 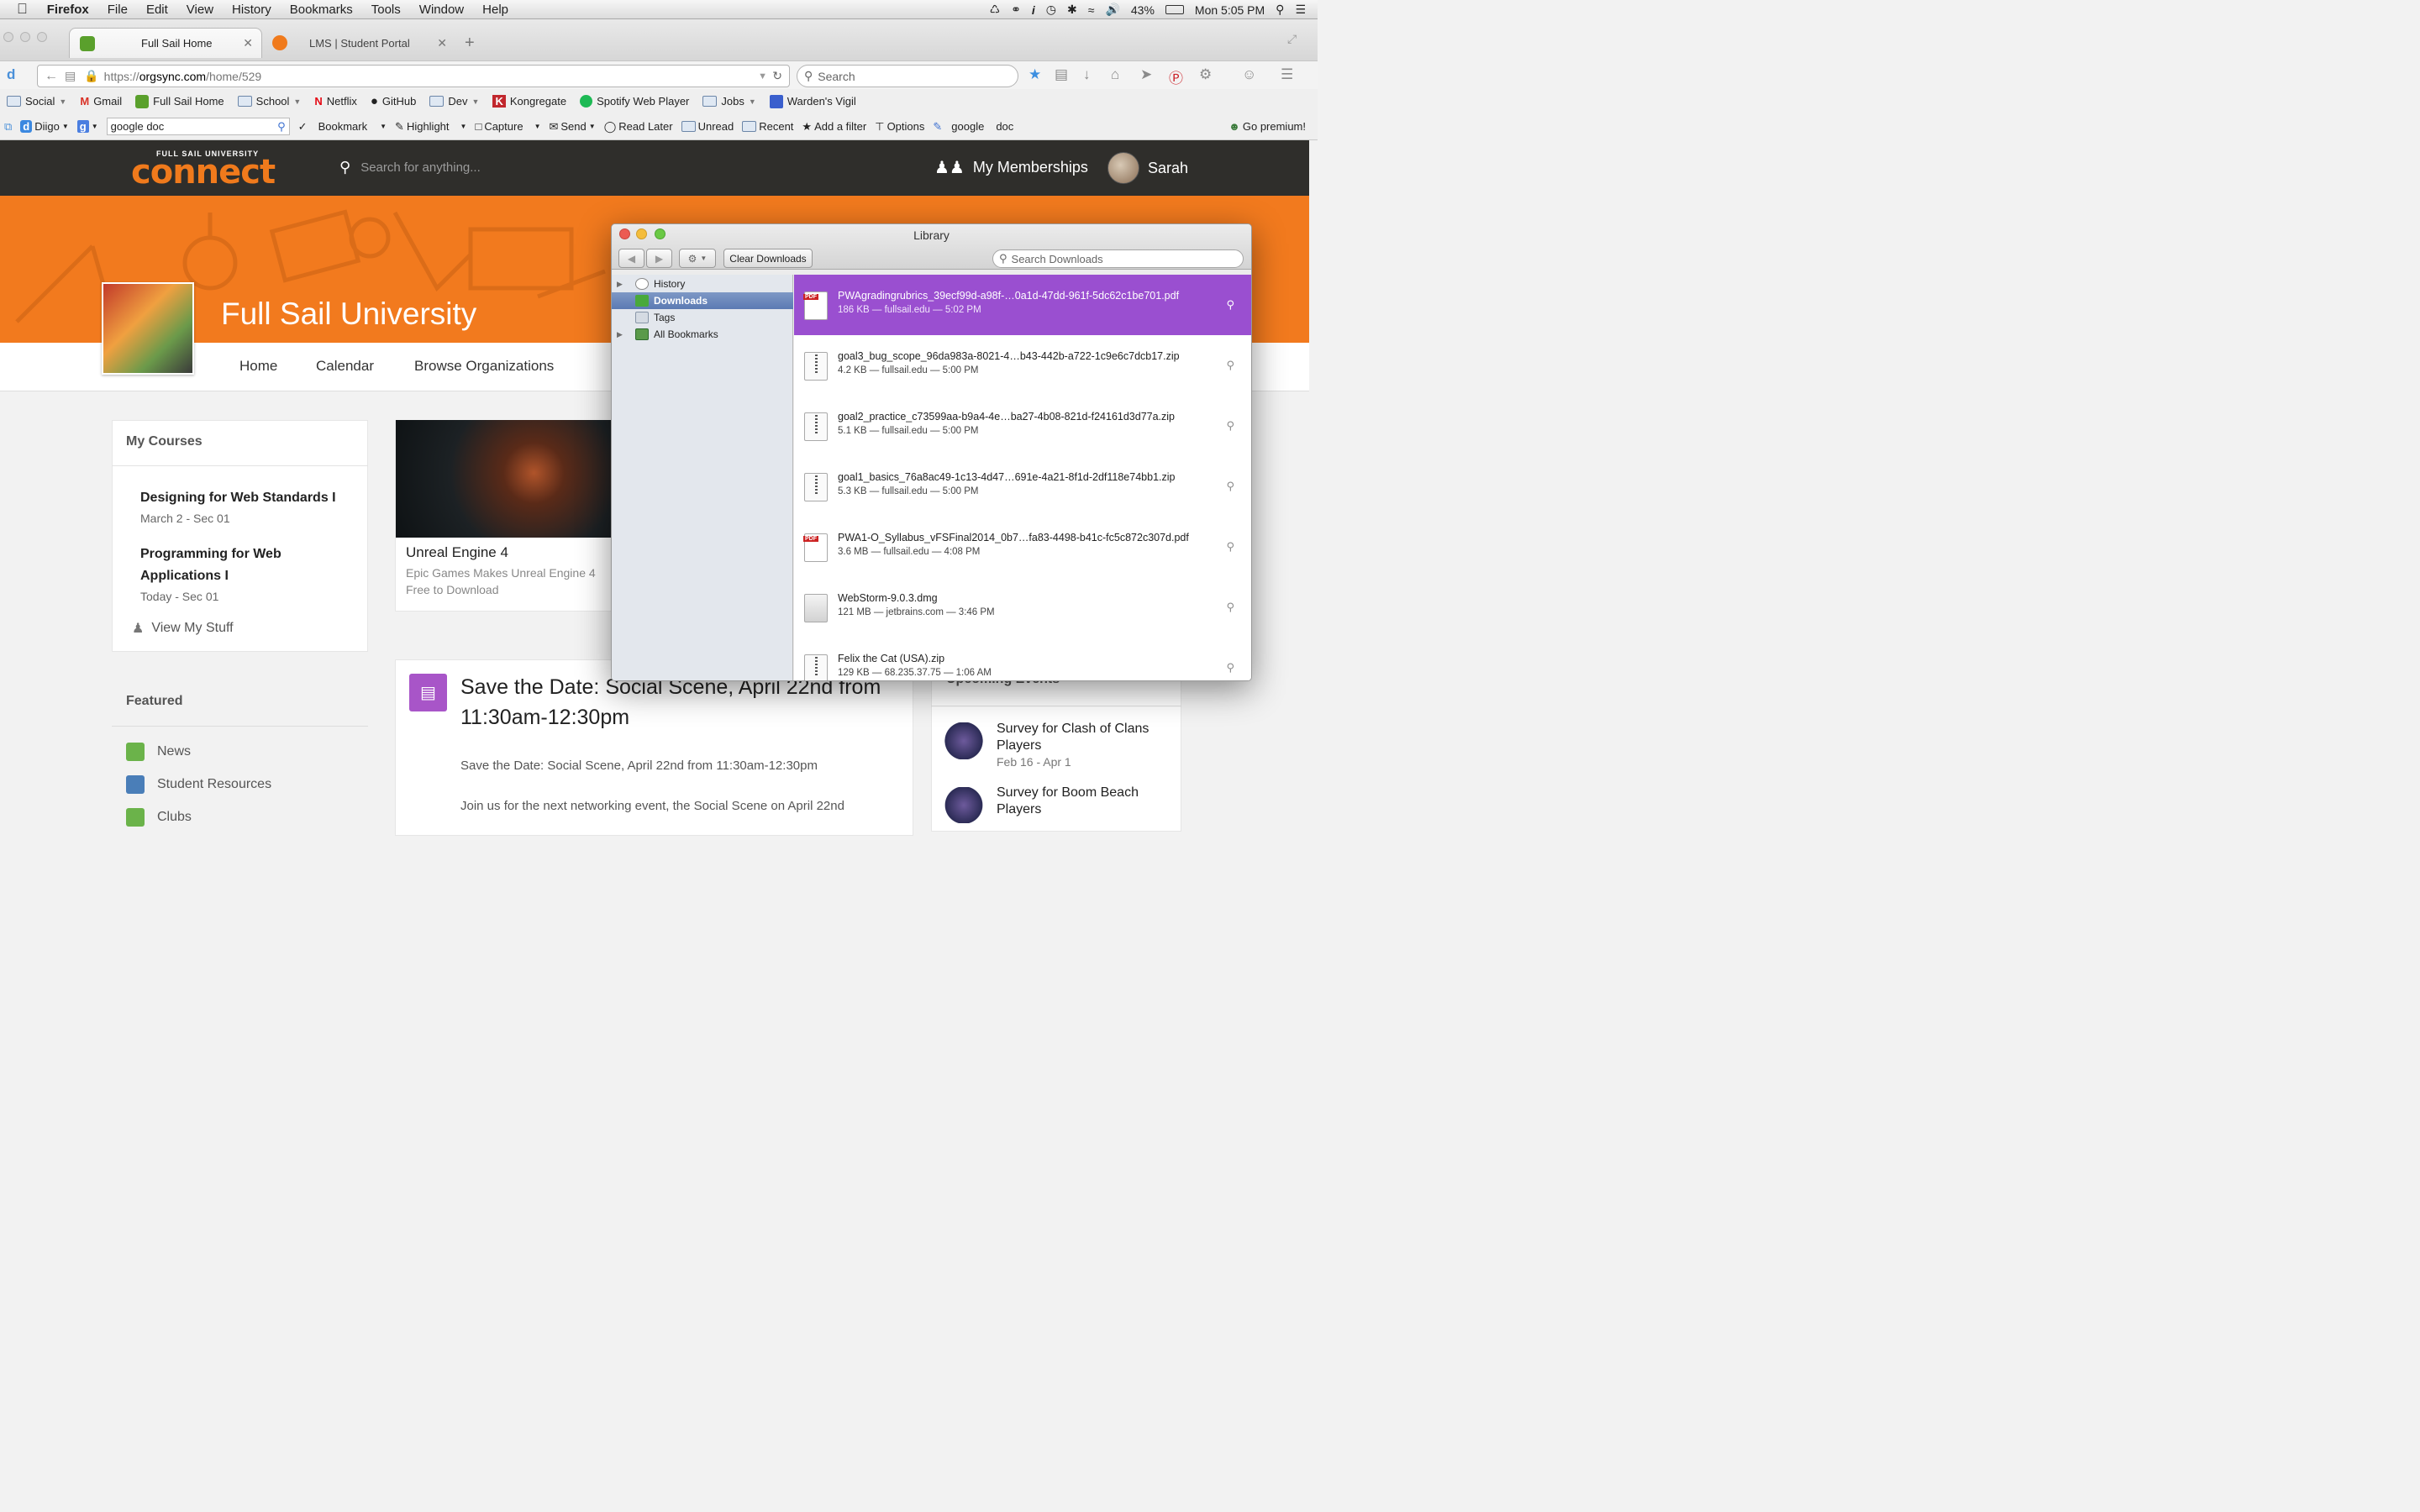 I want to click on bookmark-social: Social ▼, so click(x=36, y=101).